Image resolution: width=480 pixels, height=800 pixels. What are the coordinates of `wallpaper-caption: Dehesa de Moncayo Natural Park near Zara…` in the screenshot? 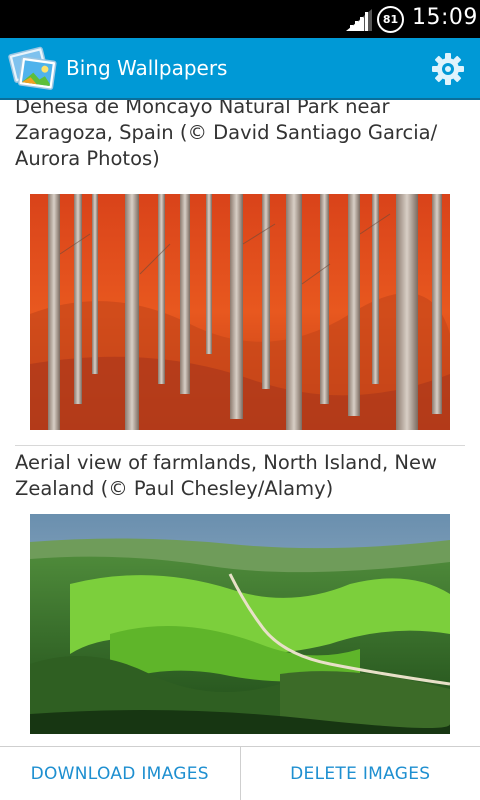 It's located at (226, 135).